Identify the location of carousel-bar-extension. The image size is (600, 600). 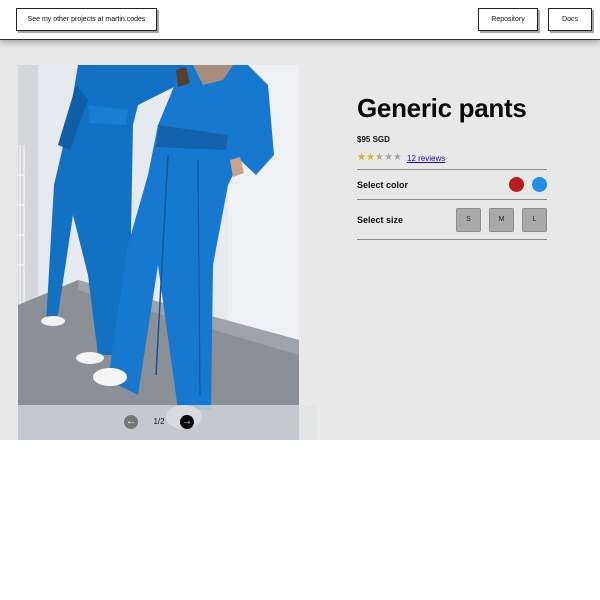
(308, 422).